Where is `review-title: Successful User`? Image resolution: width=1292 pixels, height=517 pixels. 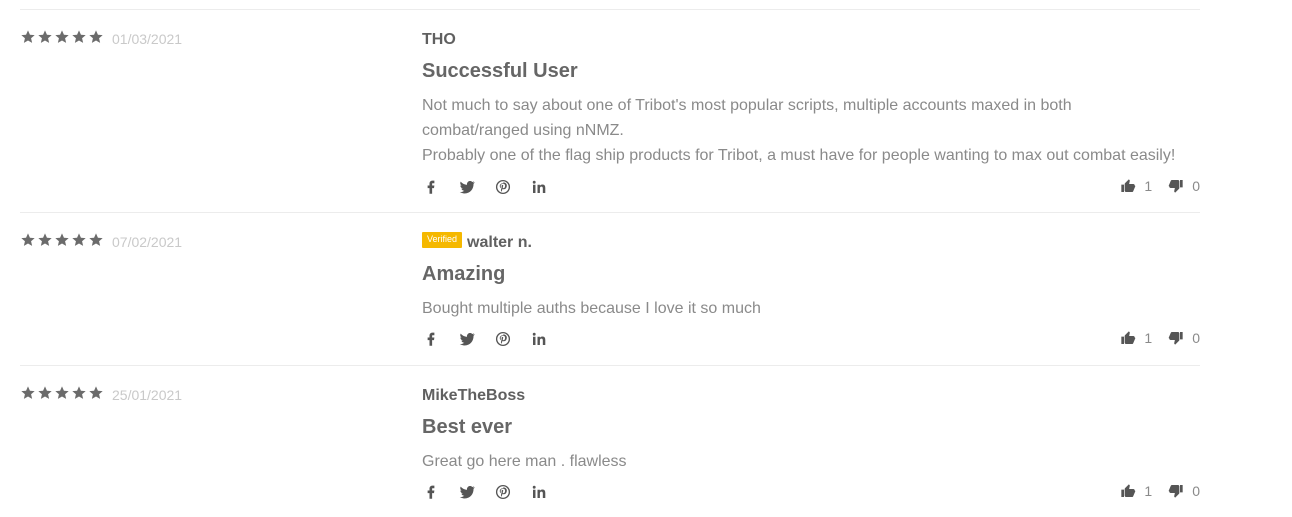 review-title: Successful User is located at coordinates (500, 71).